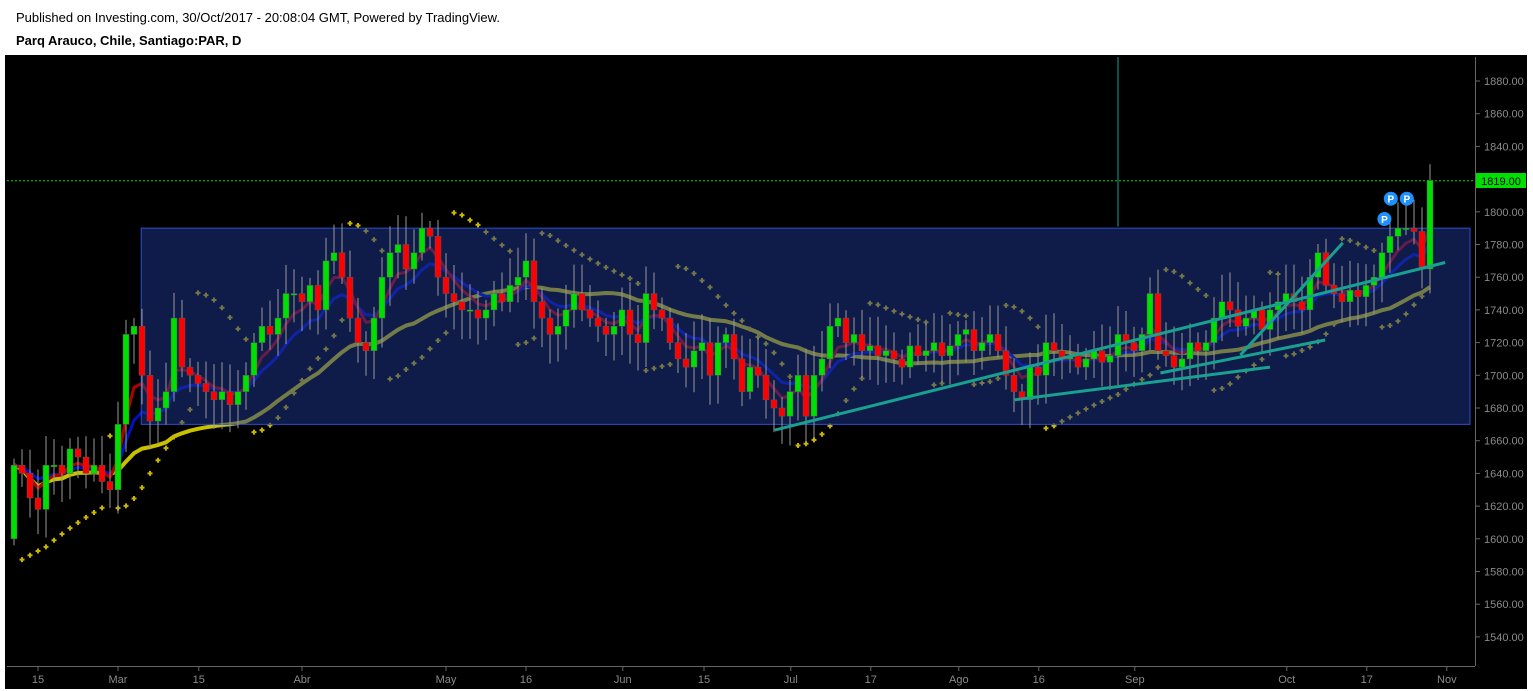 The image size is (1533, 691). What do you see at coordinates (1286, 680) in the screenshot?
I see `x-tick-label: Oct` at bounding box center [1286, 680].